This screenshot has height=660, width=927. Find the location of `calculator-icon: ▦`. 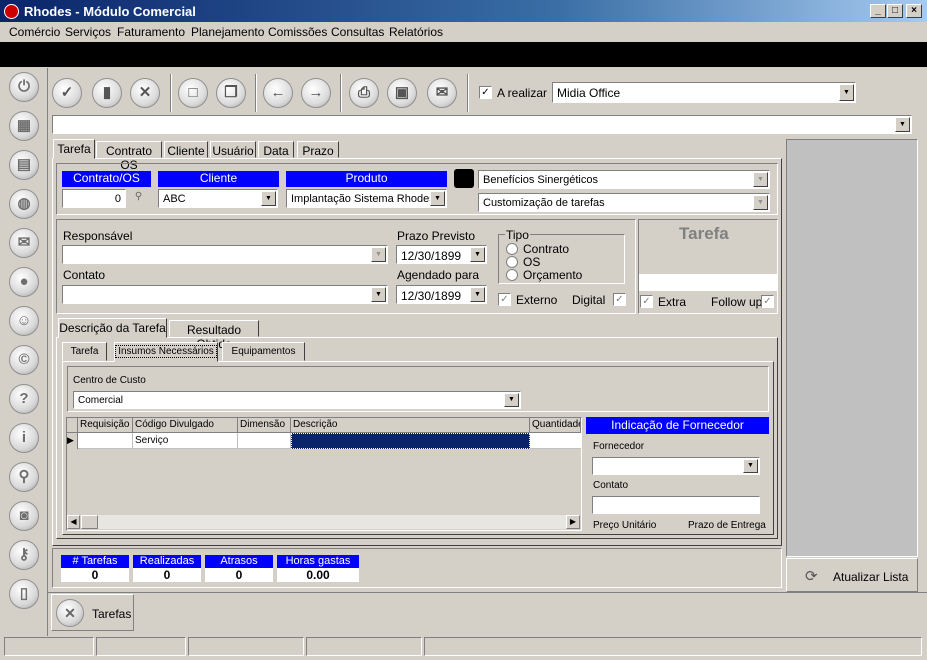

calculator-icon: ▦ is located at coordinates (24, 126).